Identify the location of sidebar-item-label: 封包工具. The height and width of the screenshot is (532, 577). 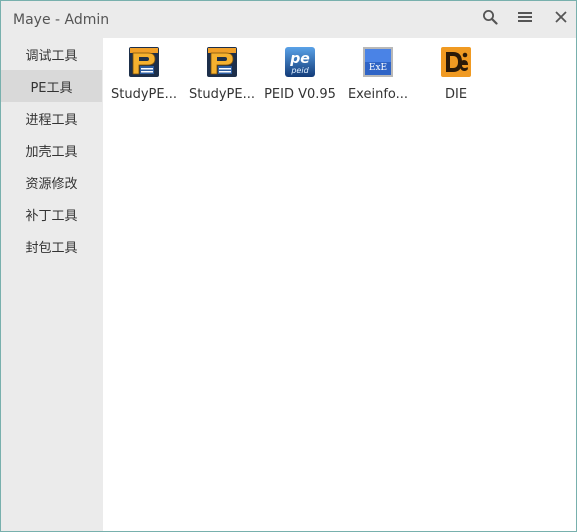
(51, 248).